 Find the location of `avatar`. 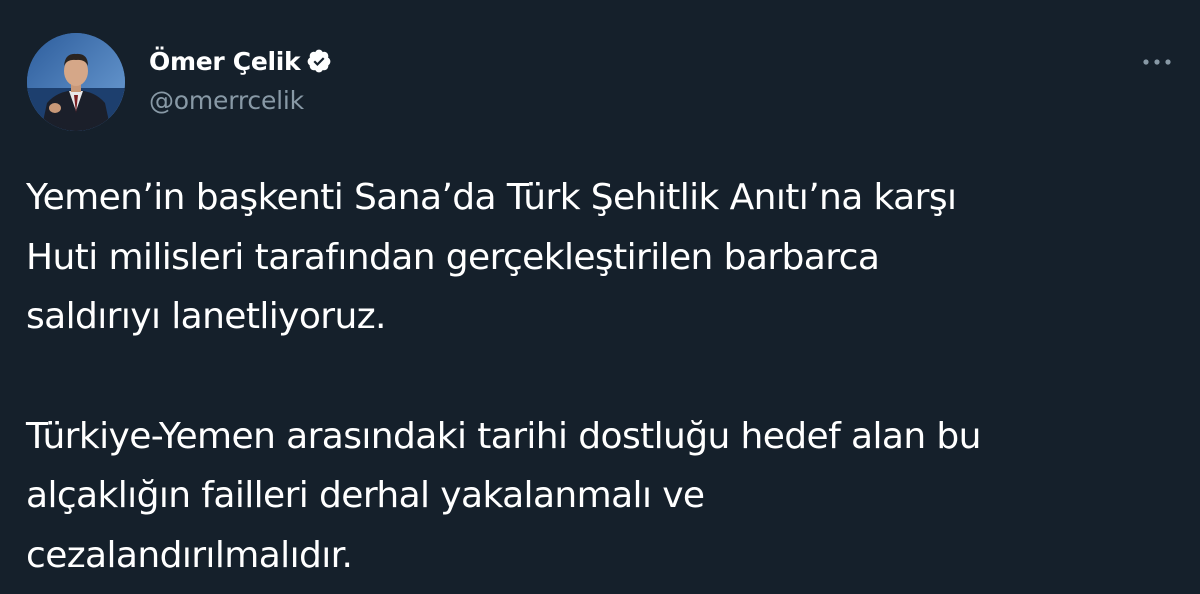

avatar is located at coordinates (76, 82).